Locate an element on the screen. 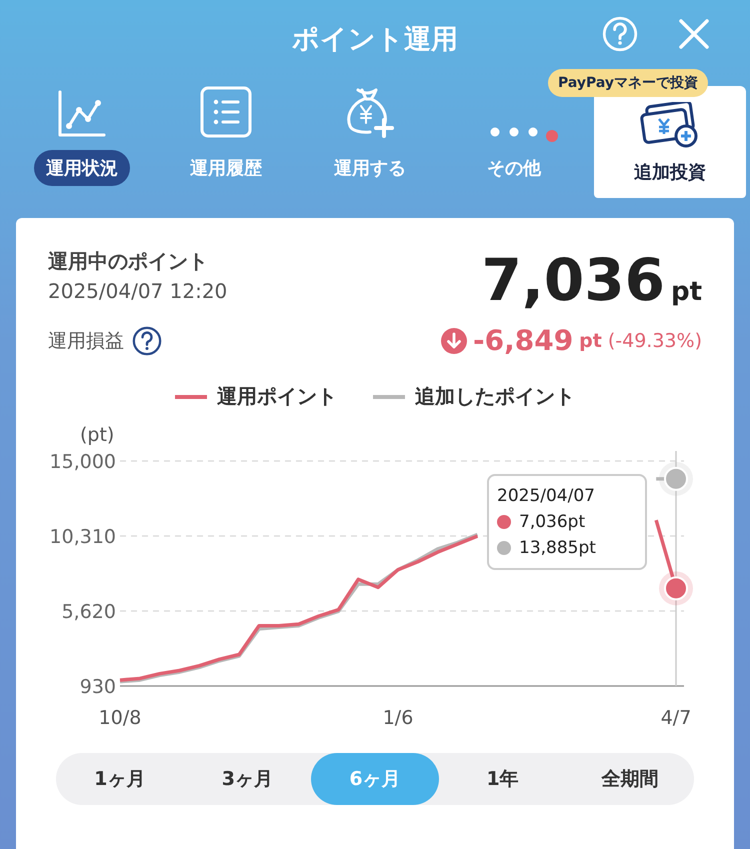 The height and width of the screenshot is (849, 750). list-icon is located at coordinates (226, 112).